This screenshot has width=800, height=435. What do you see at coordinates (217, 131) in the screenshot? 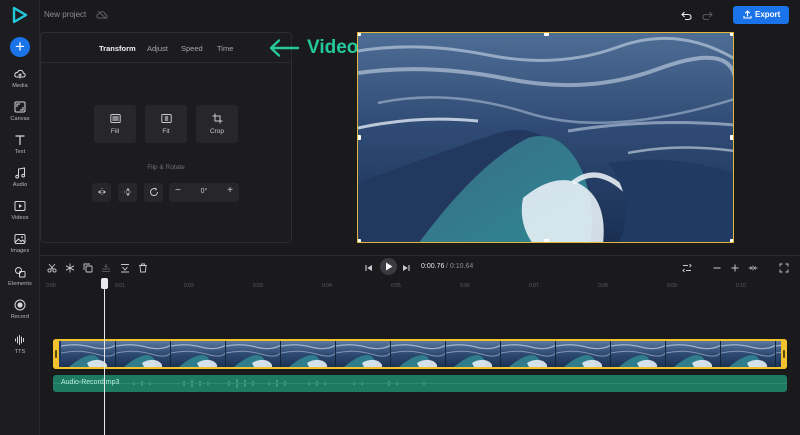
I see `crop-button-label: Crop` at bounding box center [217, 131].